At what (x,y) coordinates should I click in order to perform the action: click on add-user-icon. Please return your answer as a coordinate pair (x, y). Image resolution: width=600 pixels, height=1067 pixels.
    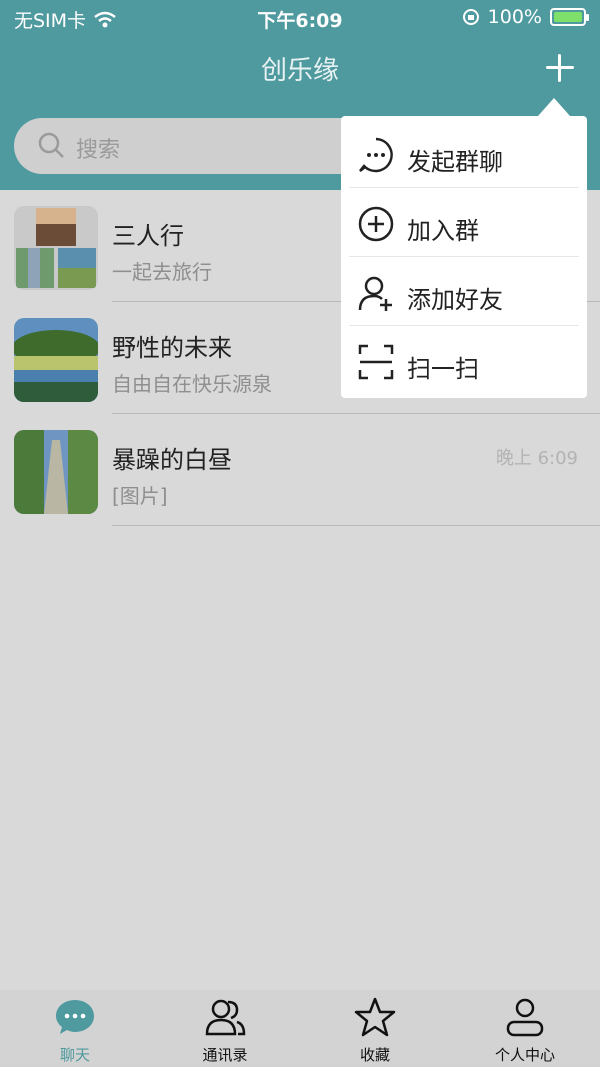
    Looking at the image, I should click on (375, 293).